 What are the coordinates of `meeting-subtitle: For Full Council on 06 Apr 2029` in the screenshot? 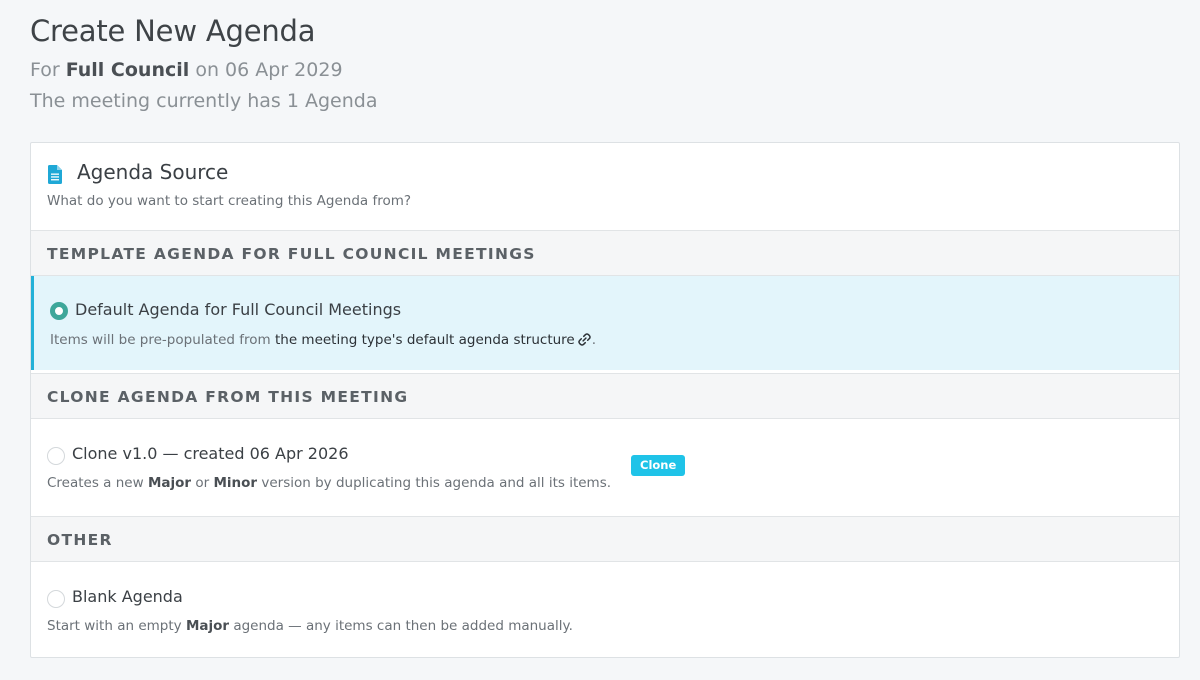 It's located at (186, 70).